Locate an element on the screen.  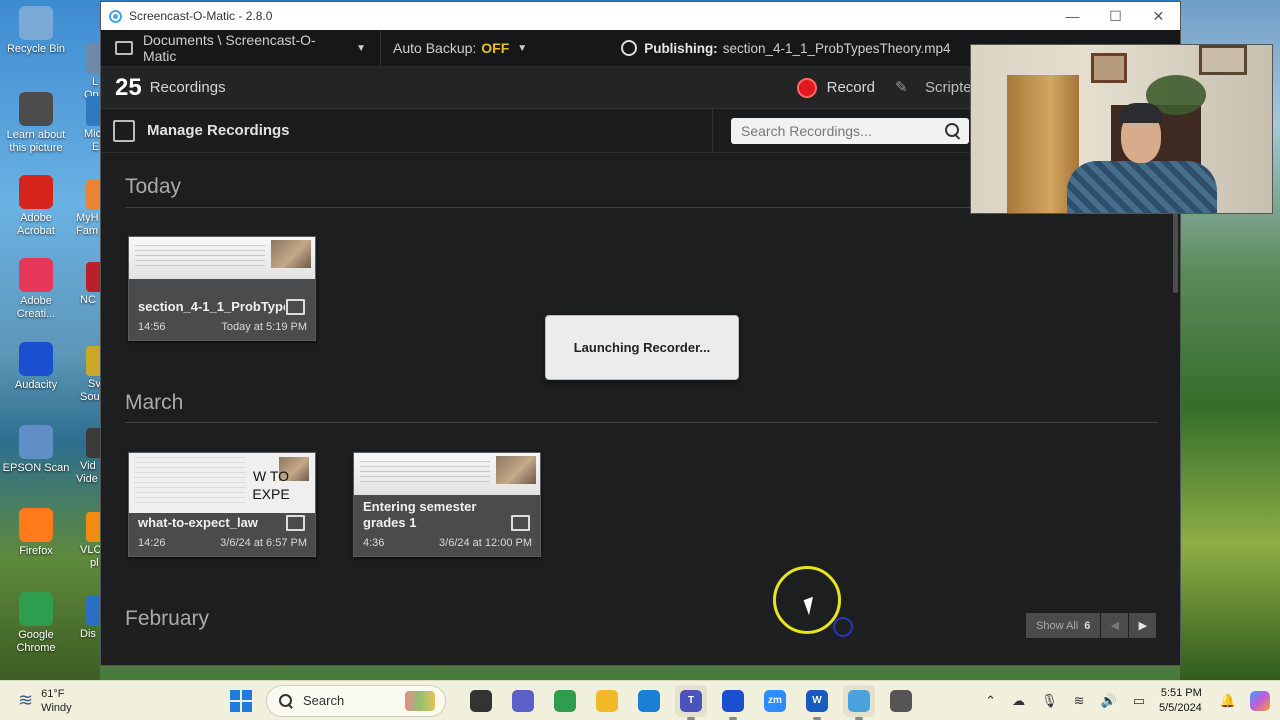
clock: 5:51 PM 5/5/2024 is located at coordinates (1180, 701).